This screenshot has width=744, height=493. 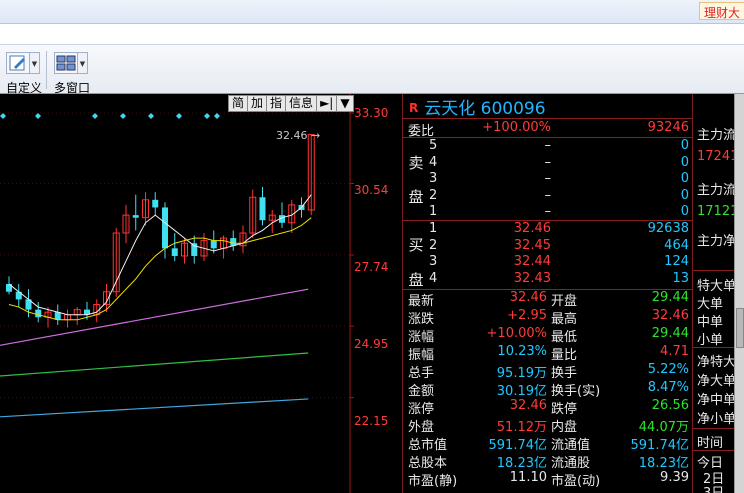 I want to click on stat-label: 最高, so click(x=564, y=319).